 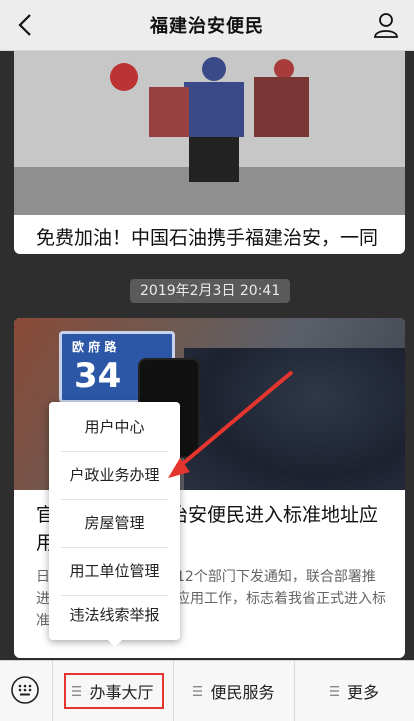 What do you see at coordinates (231, 424) in the screenshot?
I see `annotation-arrow` at bounding box center [231, 424].